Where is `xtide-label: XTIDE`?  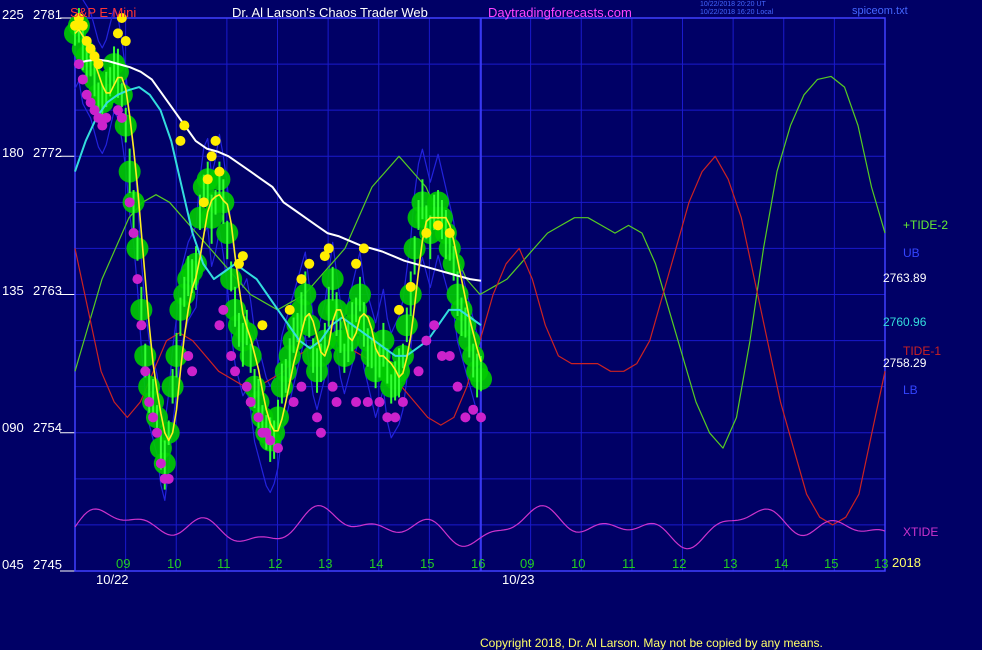
xtide-label: XTIDE is located at coordinates (921, 532).